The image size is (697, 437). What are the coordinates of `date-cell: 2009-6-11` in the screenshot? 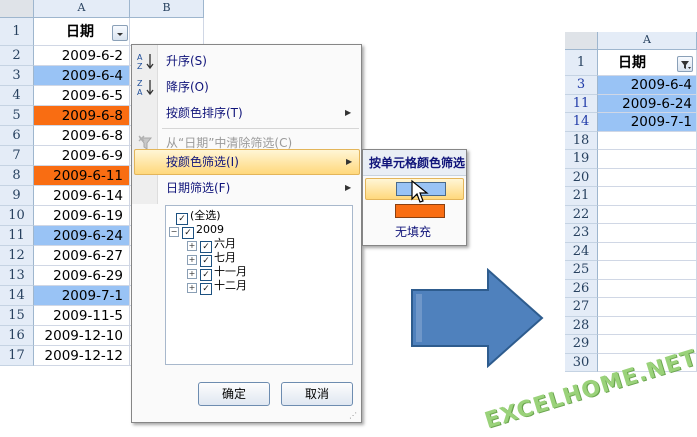 It's located at (82, 176).